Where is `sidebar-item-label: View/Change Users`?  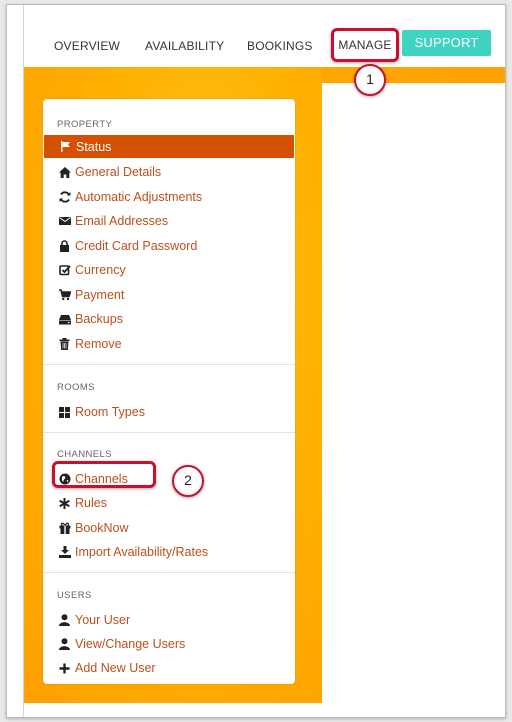
sidebar-item-label: View/Change Users is located at coordinates (130, 644).